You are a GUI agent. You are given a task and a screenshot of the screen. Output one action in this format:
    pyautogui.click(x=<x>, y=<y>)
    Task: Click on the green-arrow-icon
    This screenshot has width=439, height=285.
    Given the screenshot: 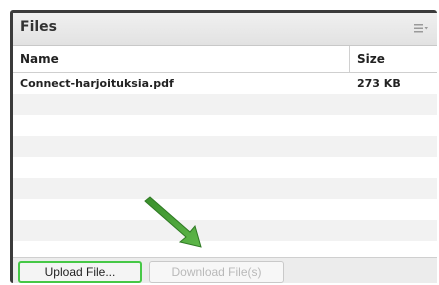 What is the action you would take?
    pyautogui.click(x=173, y=222)
    